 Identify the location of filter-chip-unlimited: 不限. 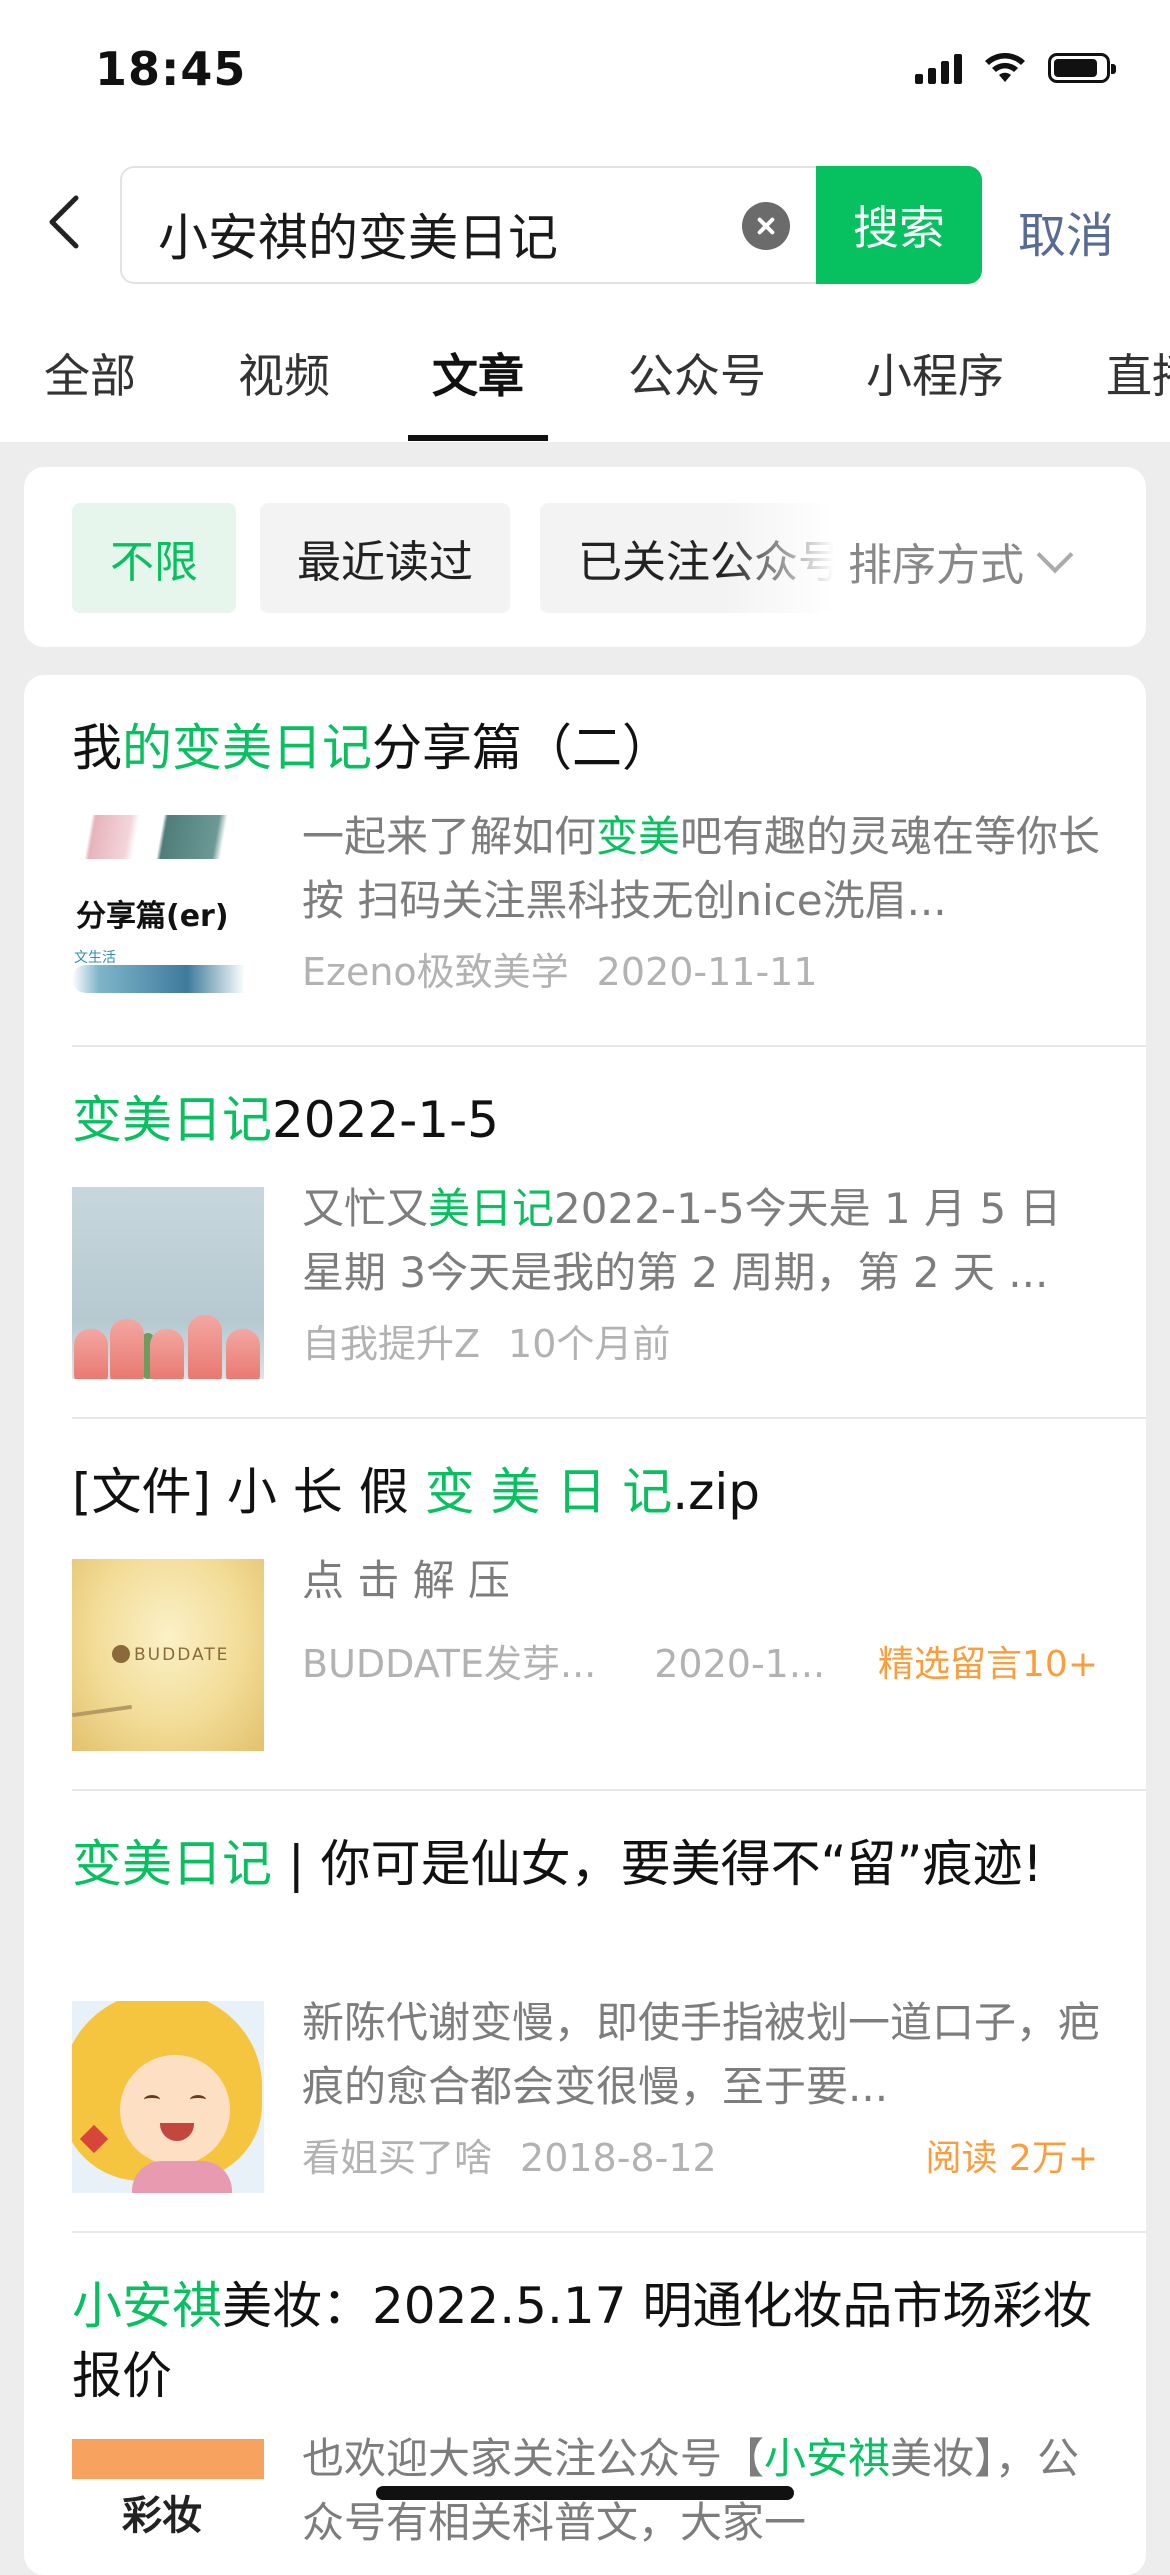
(154, 558).